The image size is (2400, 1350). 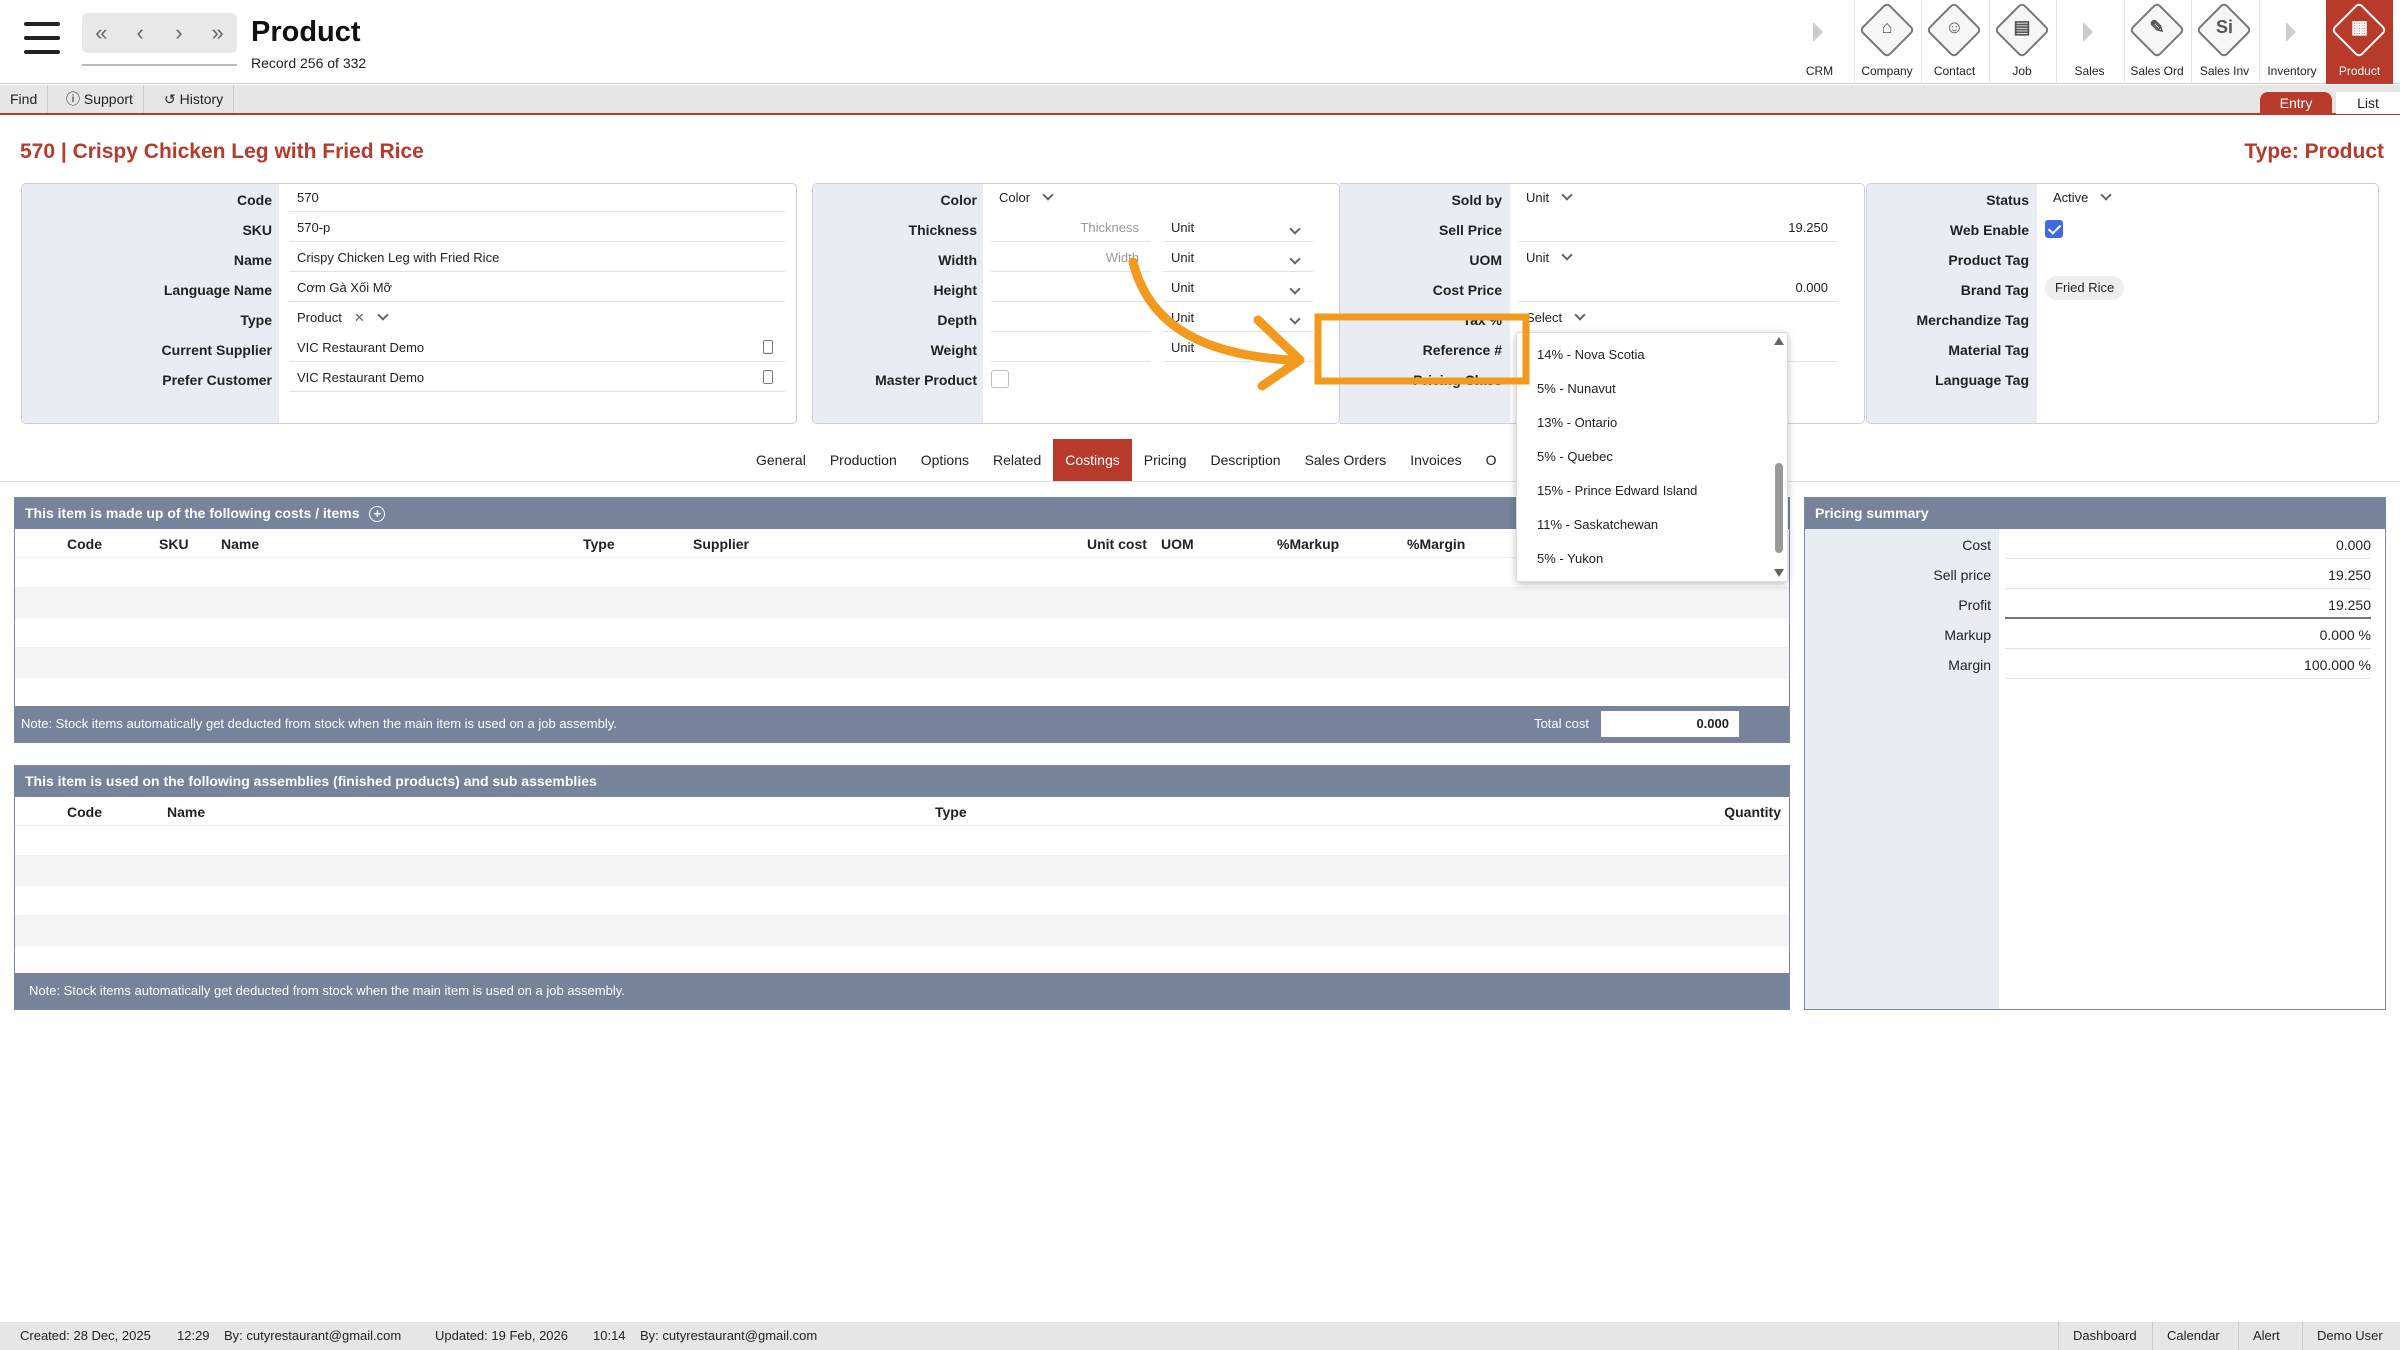 What do you see at coordinates (1071, 258) in the screenshot?
I see `width-input: Width` at bounding box center [1071, 258].